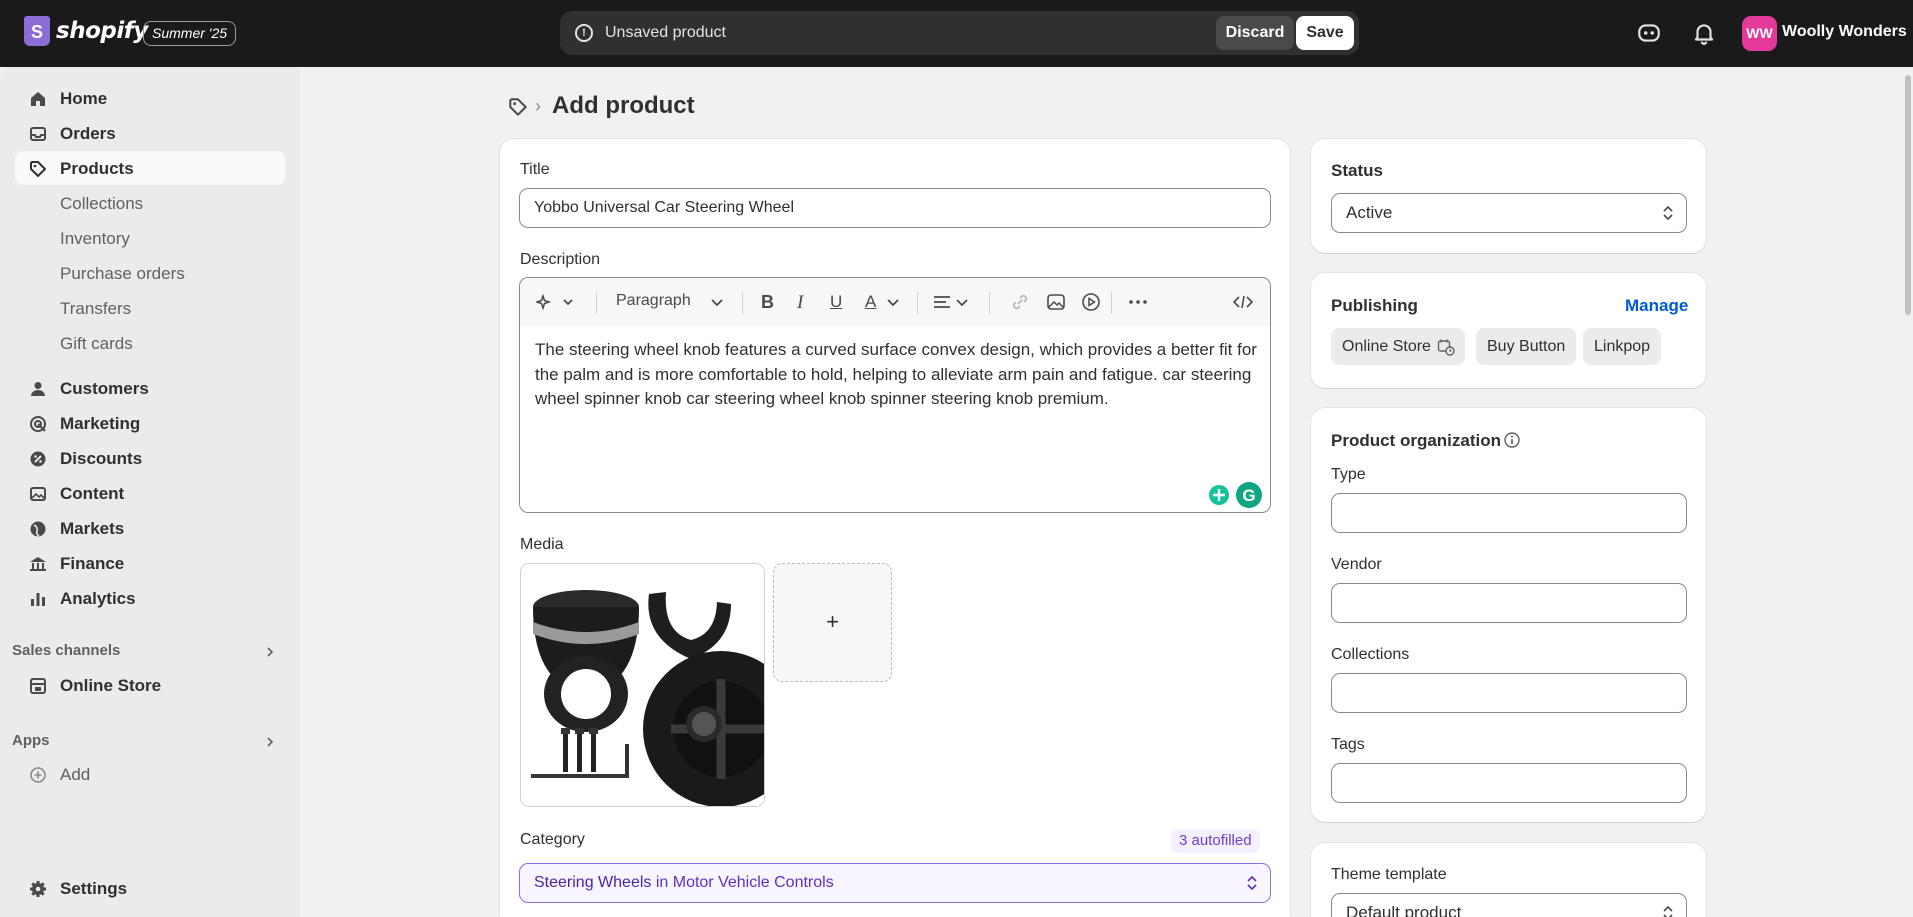  I want to click on bar-chart-icon, so click(38, 599).